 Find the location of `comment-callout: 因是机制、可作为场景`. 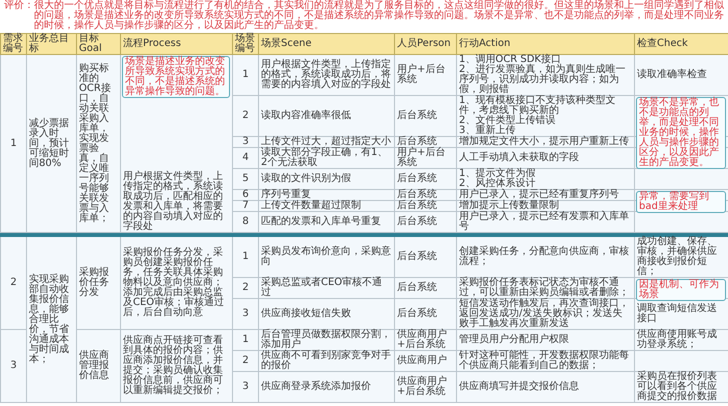

comment-callout: 因是机制、可作为场景 is located at coordinates (681, 290).